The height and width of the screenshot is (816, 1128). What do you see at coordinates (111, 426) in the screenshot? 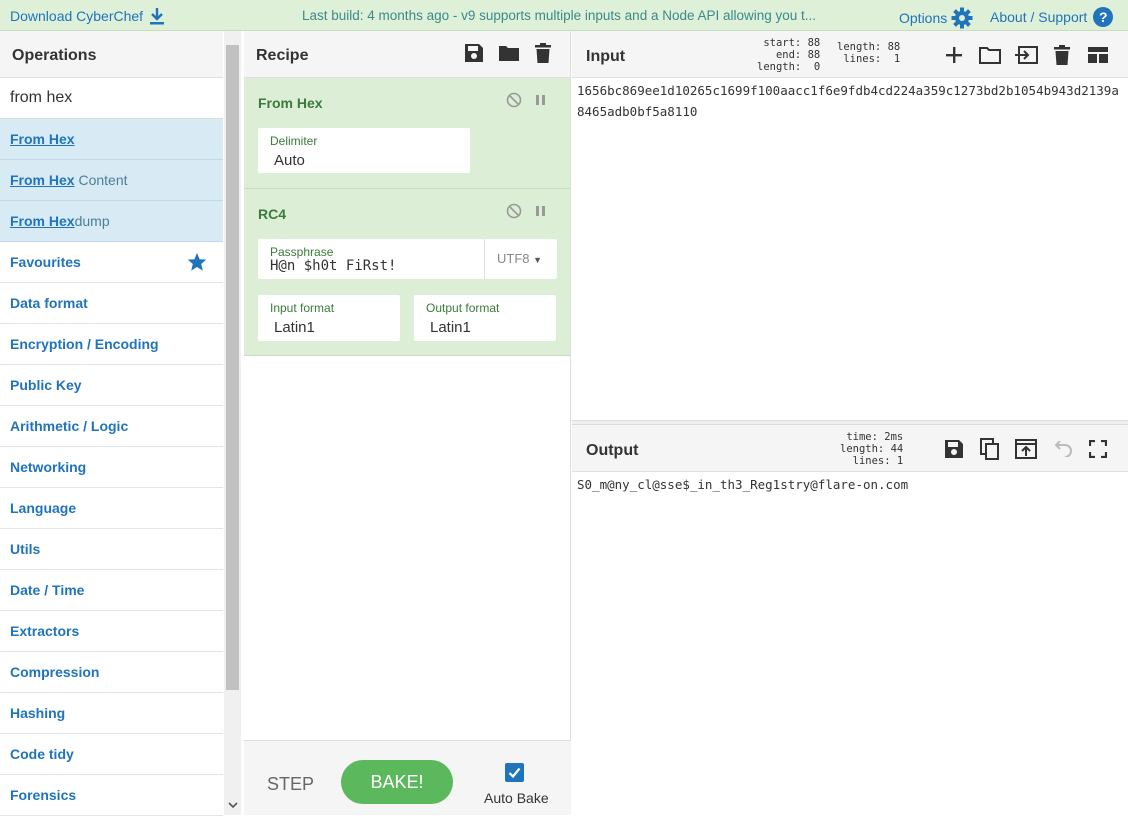
I see `category-arithmetic-logic: Arithmetic / Logic` at bounding box center [111, 426].